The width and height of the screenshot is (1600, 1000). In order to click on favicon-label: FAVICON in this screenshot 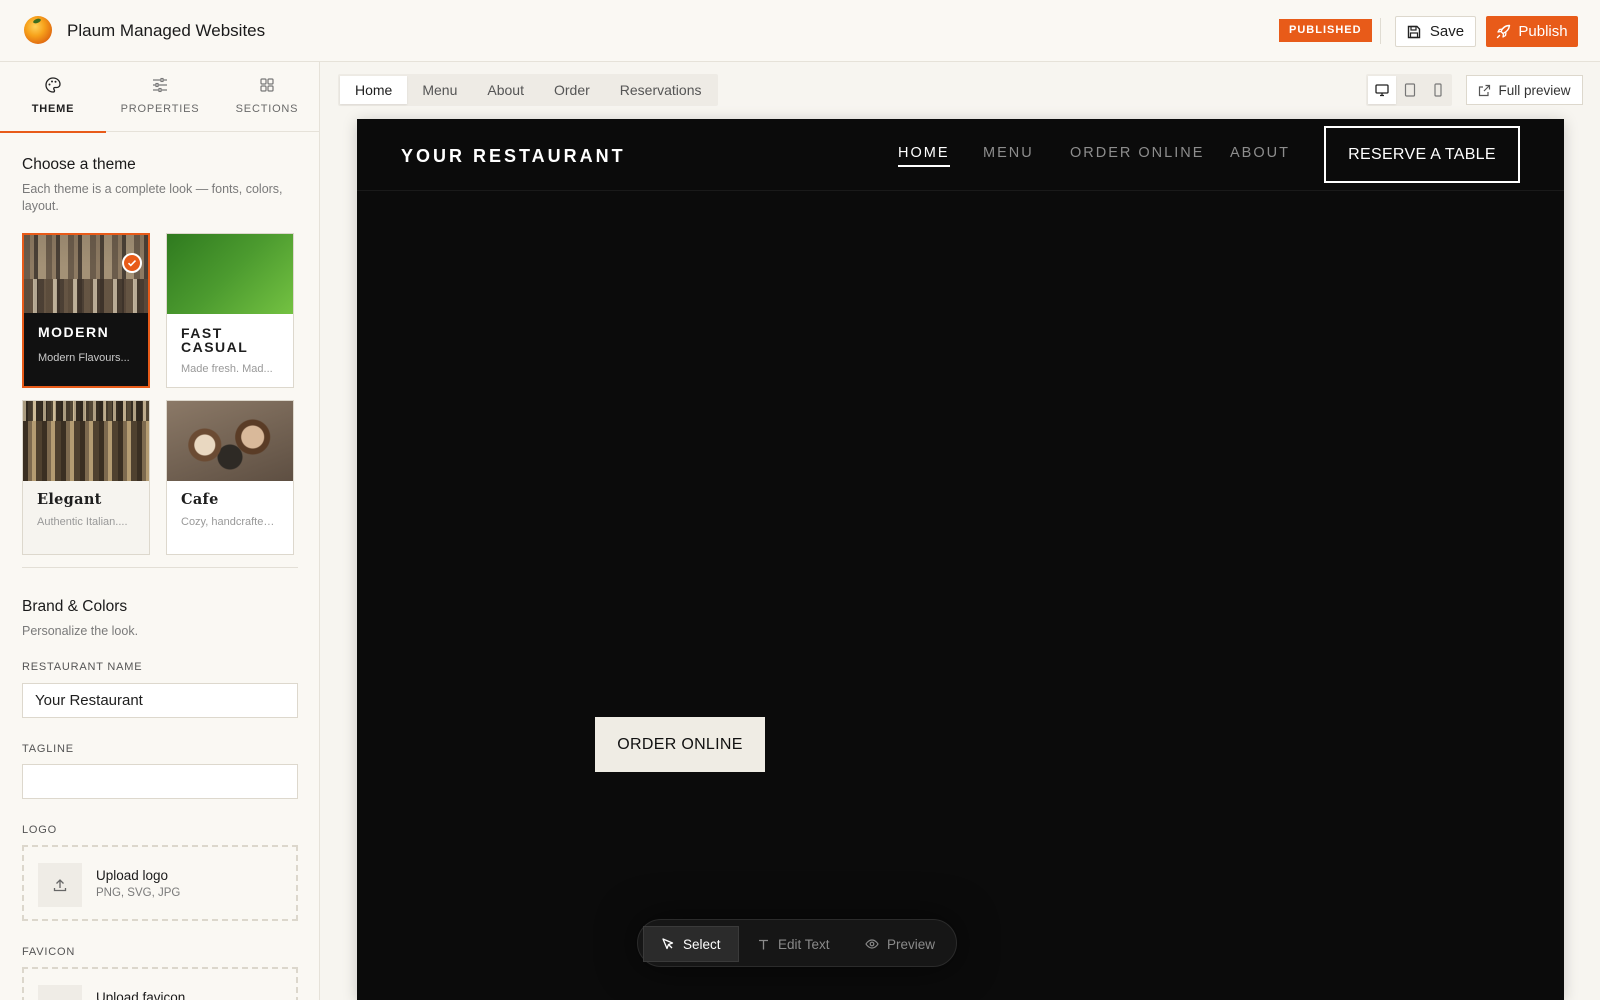, I will do `click(49, 952)`.